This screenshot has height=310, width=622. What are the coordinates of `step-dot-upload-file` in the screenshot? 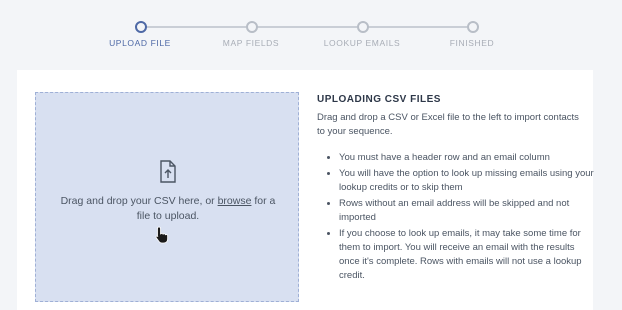 It's located at (141, 27).